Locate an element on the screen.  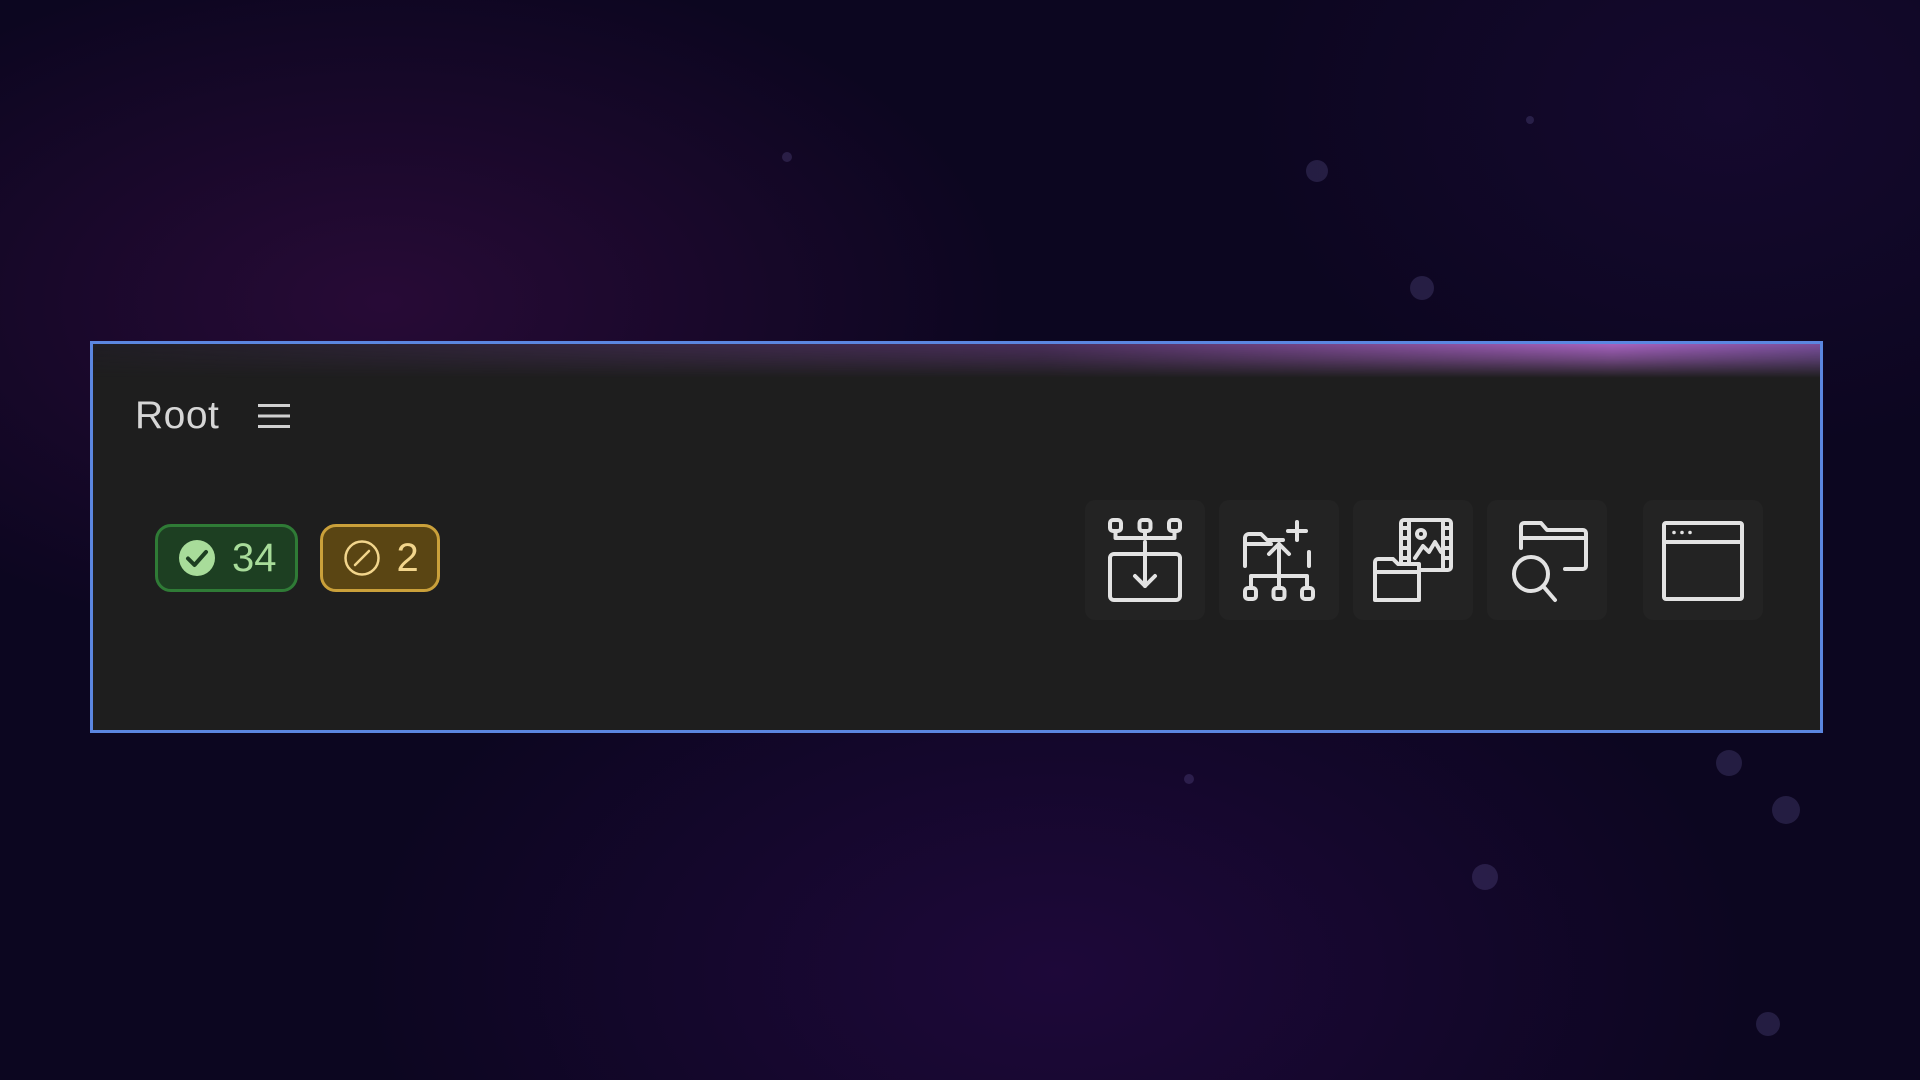
menu-button is located at coordinates (274, 416).